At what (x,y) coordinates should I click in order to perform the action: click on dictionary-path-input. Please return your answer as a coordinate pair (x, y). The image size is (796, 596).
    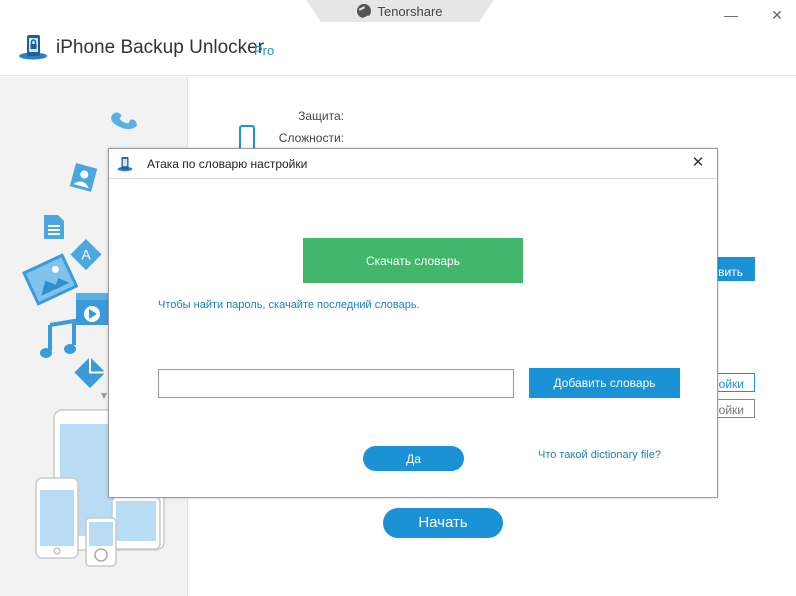
    Looking at the image, I should click on (336, 383).